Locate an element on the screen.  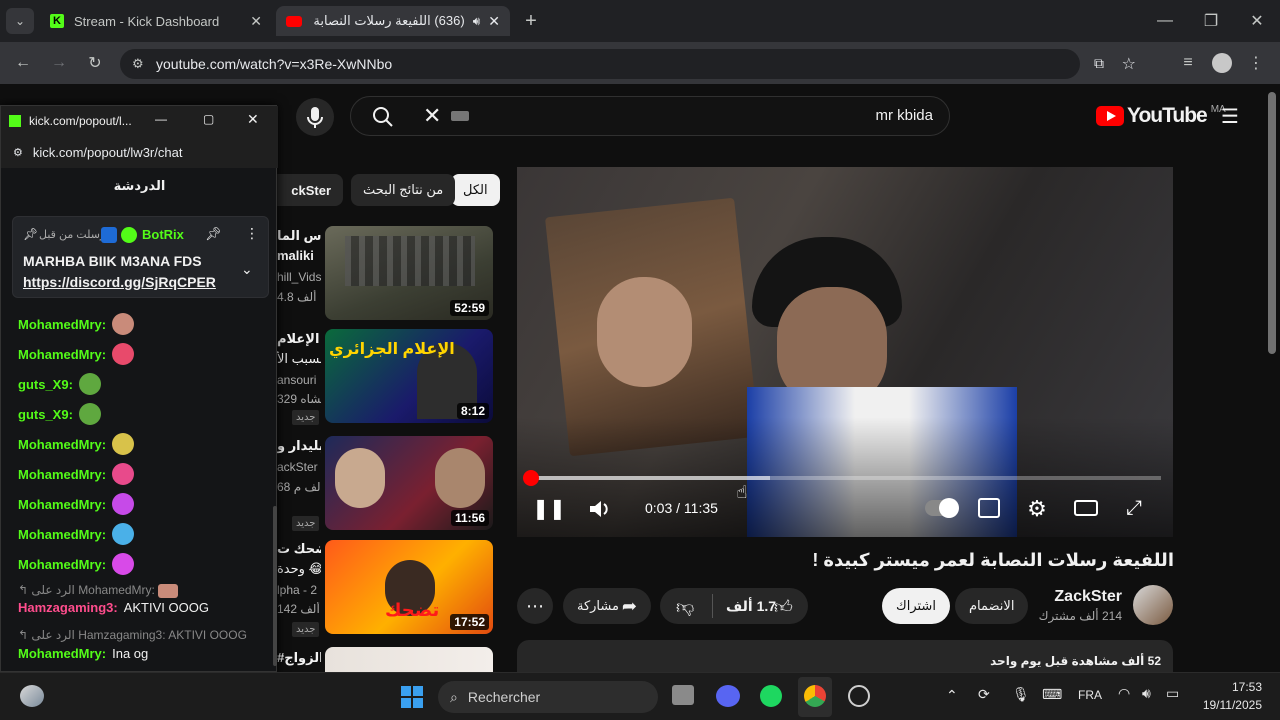
related-title: لوبليدار و is located at coordinates (299, 446).